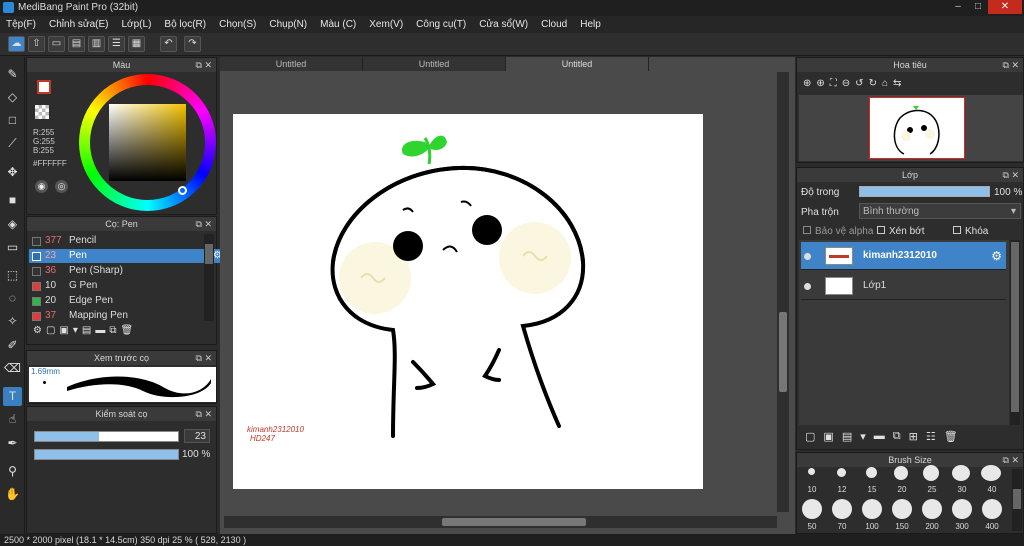 This screenshot has height=546, width=1024. Describe the element at coordinates (847, 436) in the screenshot. I see `new-8bit-layer-icon: ▤` at that location.